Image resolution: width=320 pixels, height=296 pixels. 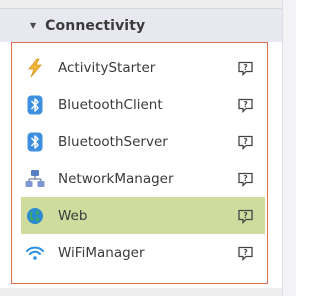 I want to click on component-item-wifimanager: WiFiManager ?, so click(x=143, y=252).